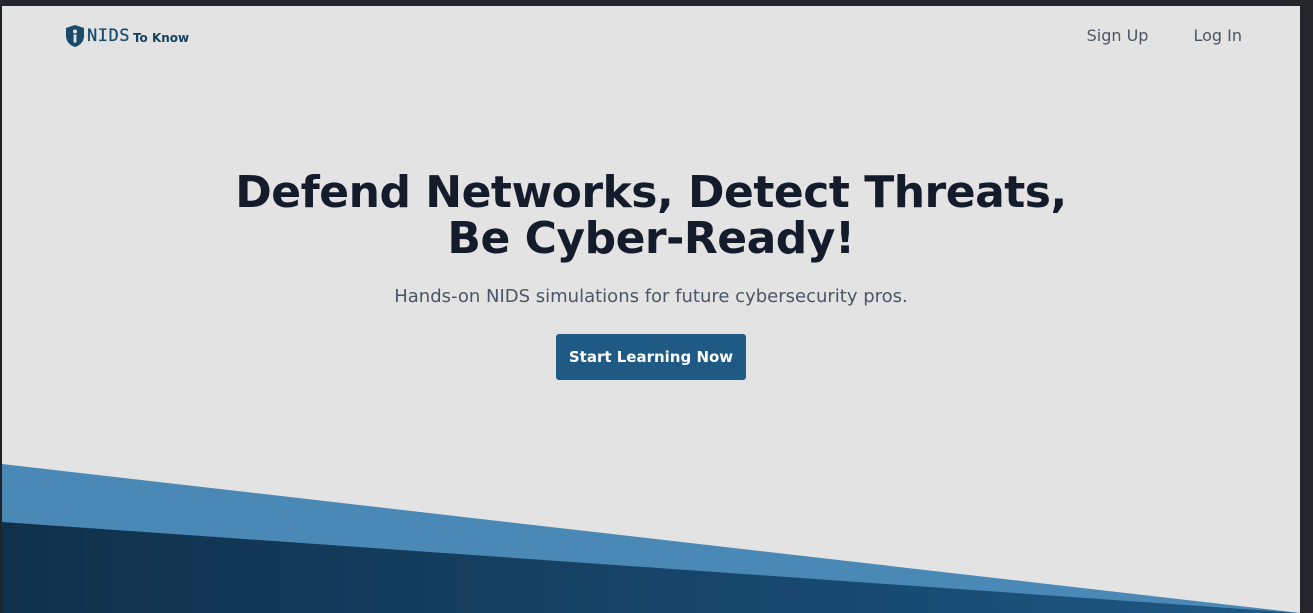  What do you see at coordinates (1306, 306) in the screenshot?
I see `window-right-edge` at bounding box center [1306, 306].